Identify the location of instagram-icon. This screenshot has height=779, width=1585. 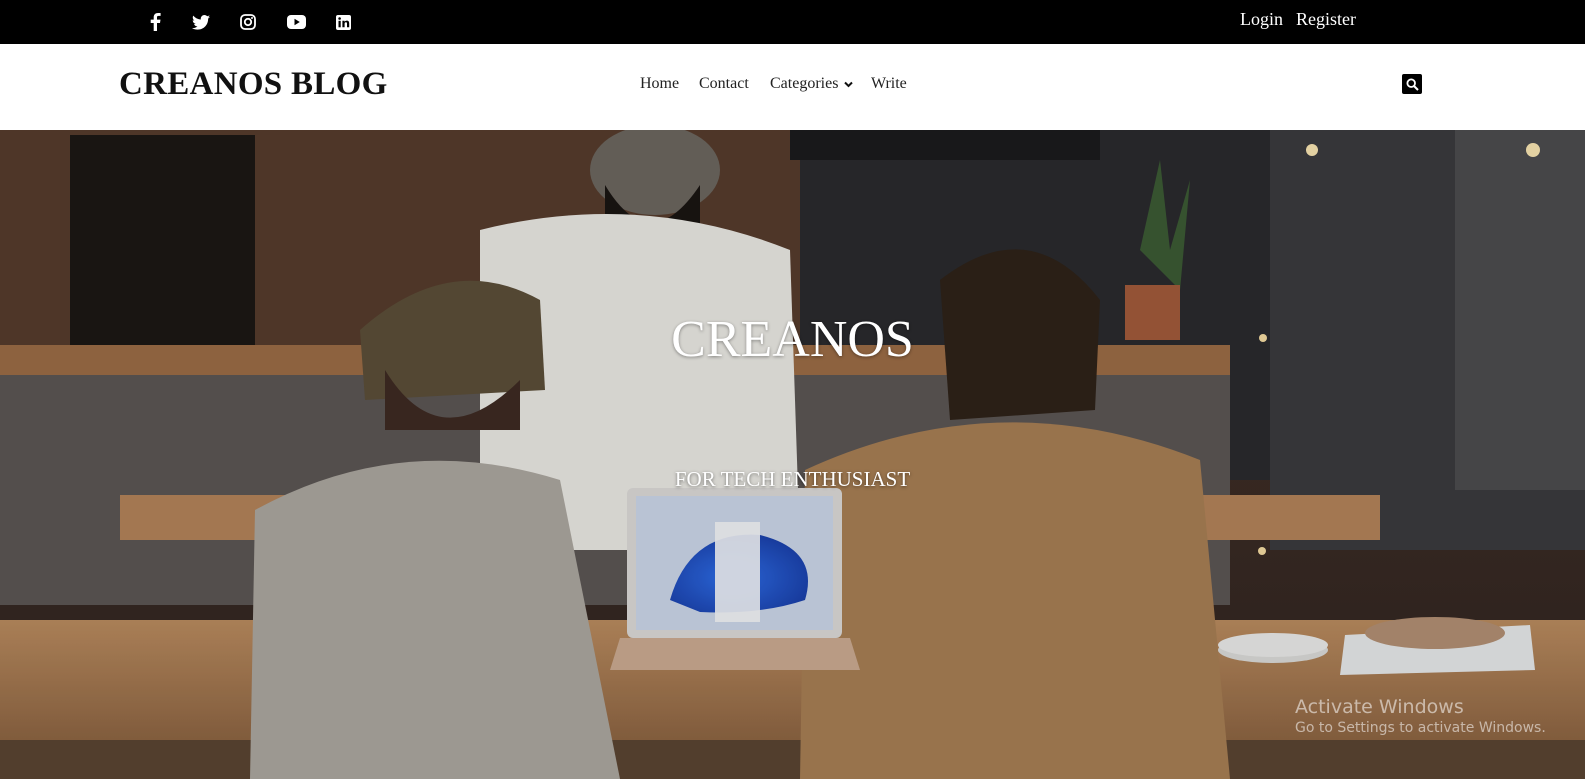
(248, 22).